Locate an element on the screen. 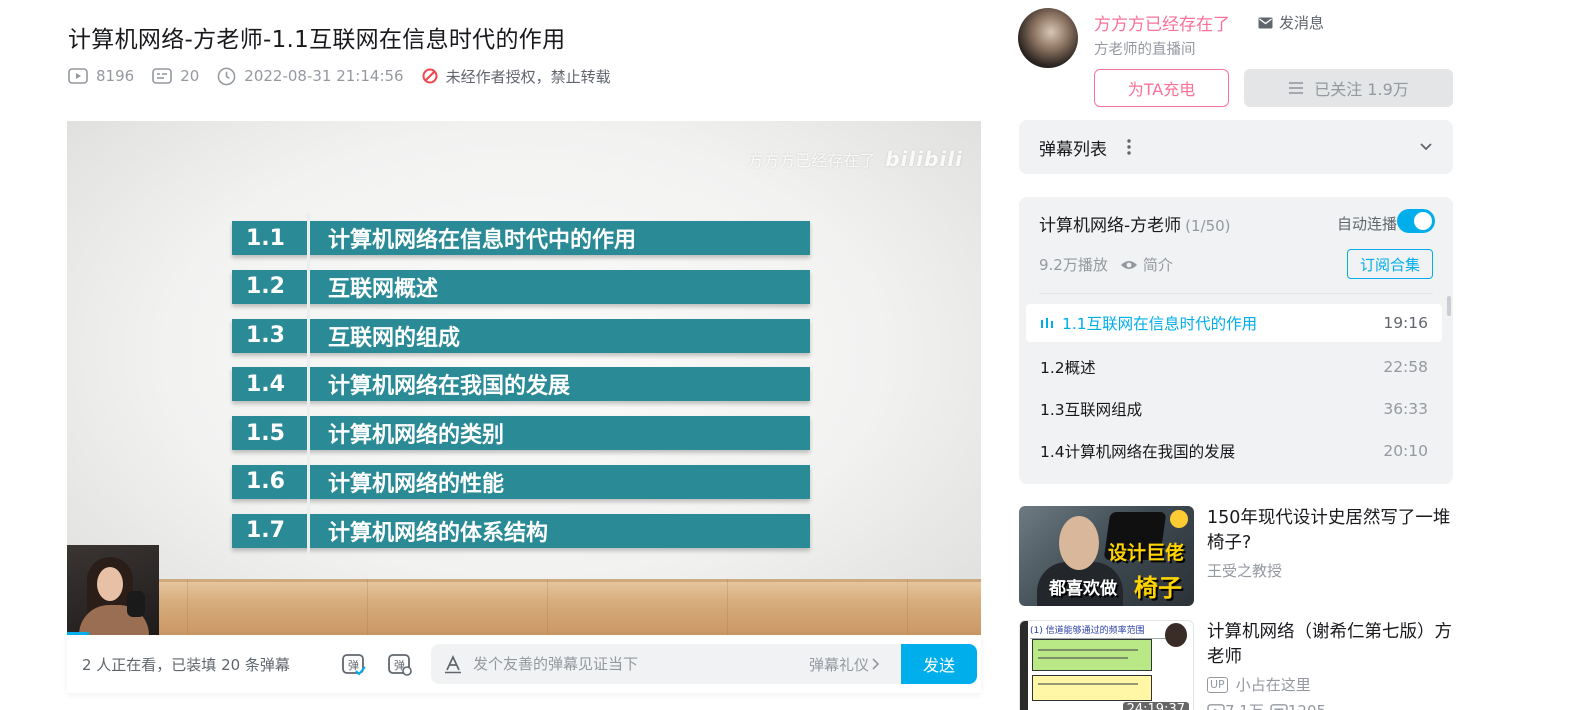  danmaku-count-icon is located at coordinates (162, 76).